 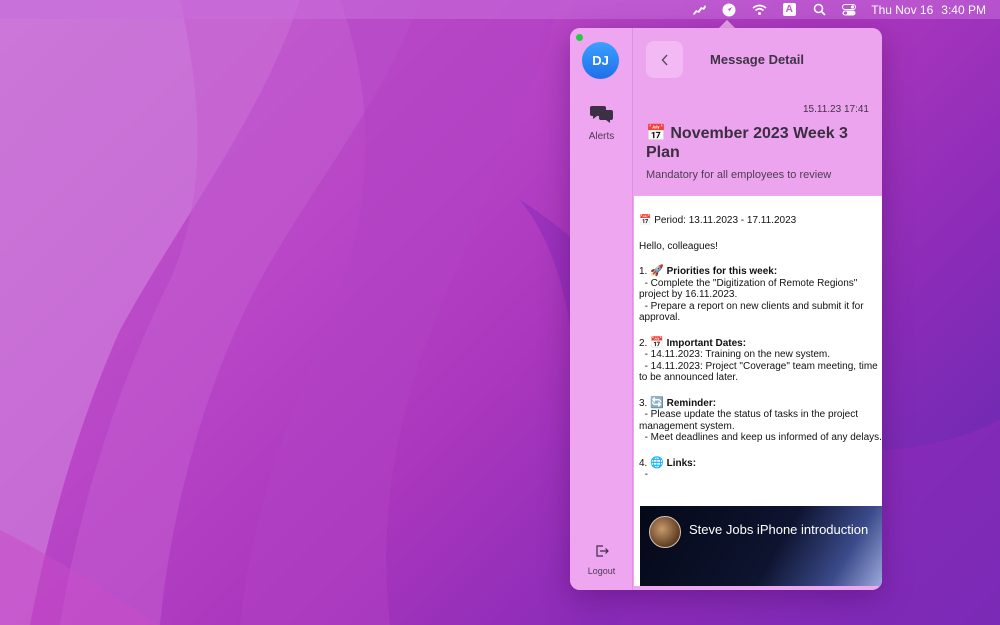 What do you see at coordinates (643, 271) in the screenshot?
I see `section-number: 1.` at bounding box center [643, 271].